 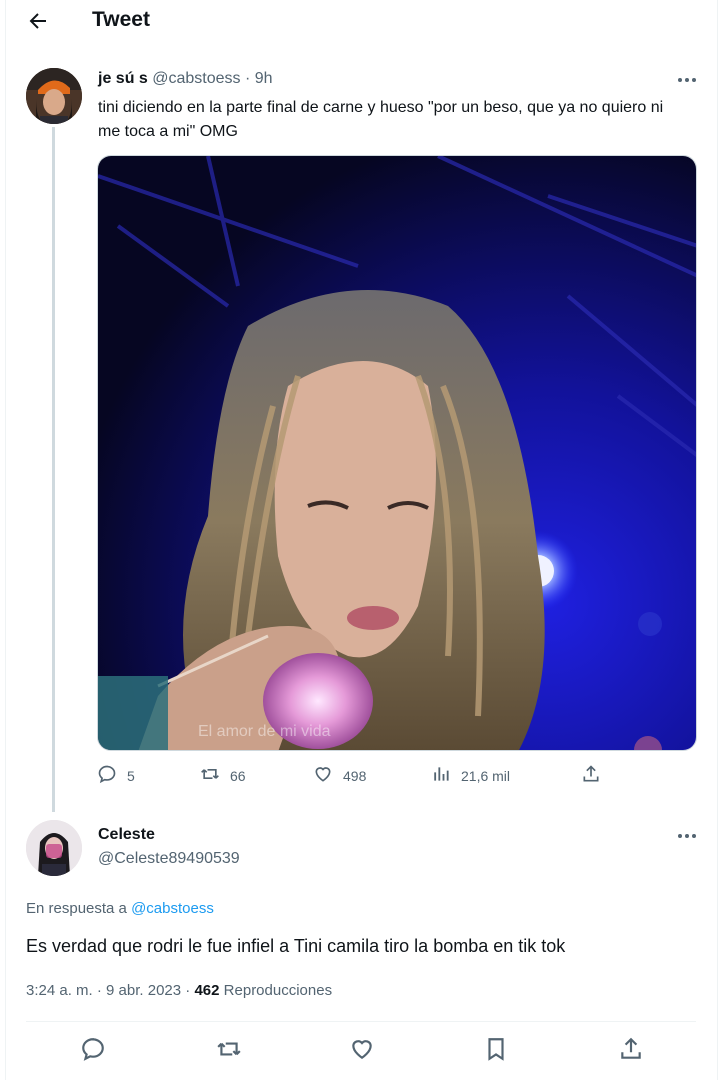 I want to click on thread-connector, so click(x=53, y=469).